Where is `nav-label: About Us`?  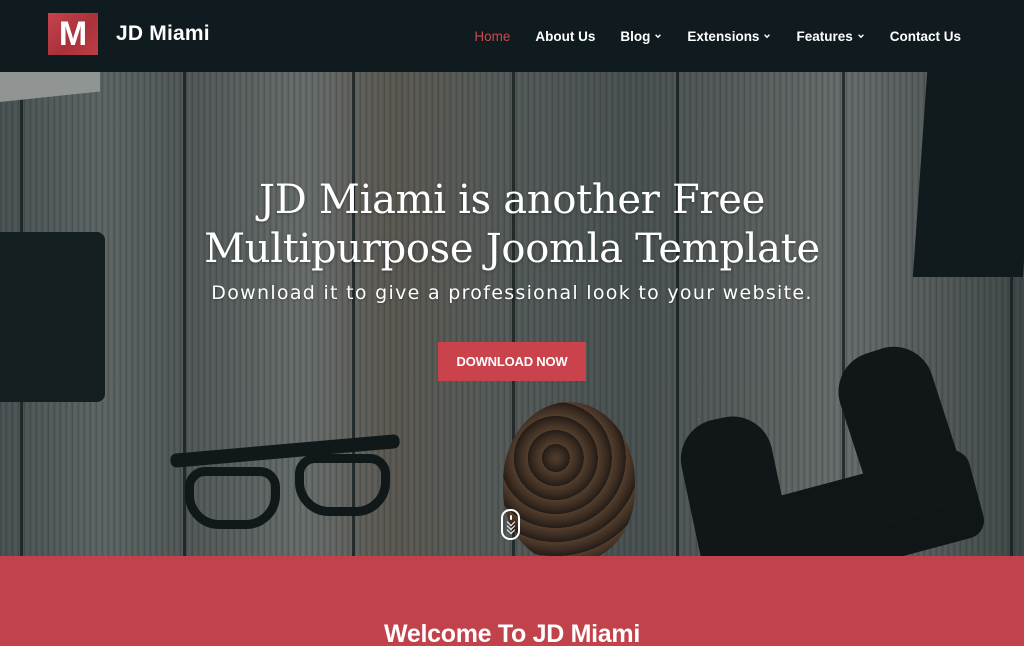 nav-label: About Us is located at coordinates (565, 36).